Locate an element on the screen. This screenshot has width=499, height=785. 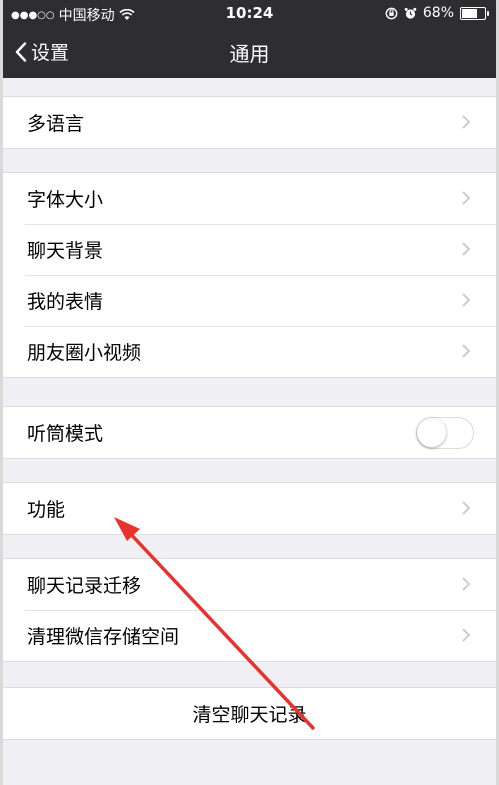
battery-level is located at coordinates (469, 13).